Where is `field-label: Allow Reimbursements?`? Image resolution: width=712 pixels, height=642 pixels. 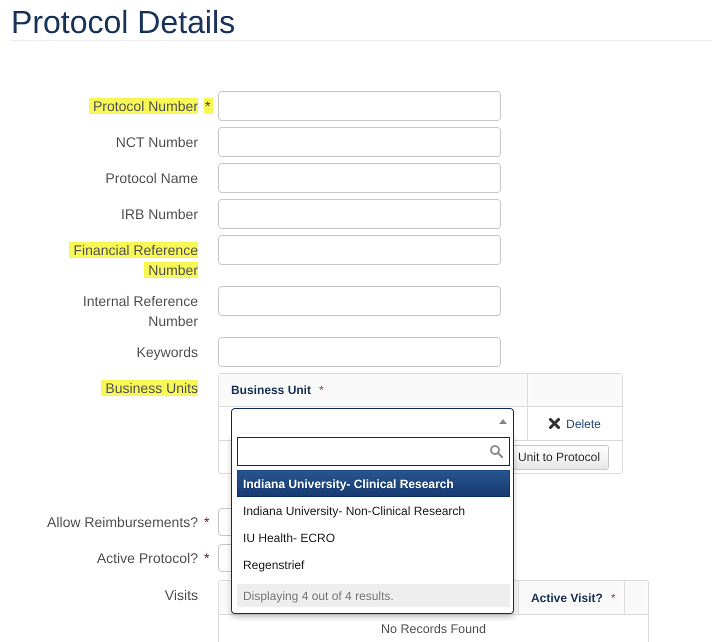 field-label: Allow Reimbursements? is located at coordinates (122, 522).